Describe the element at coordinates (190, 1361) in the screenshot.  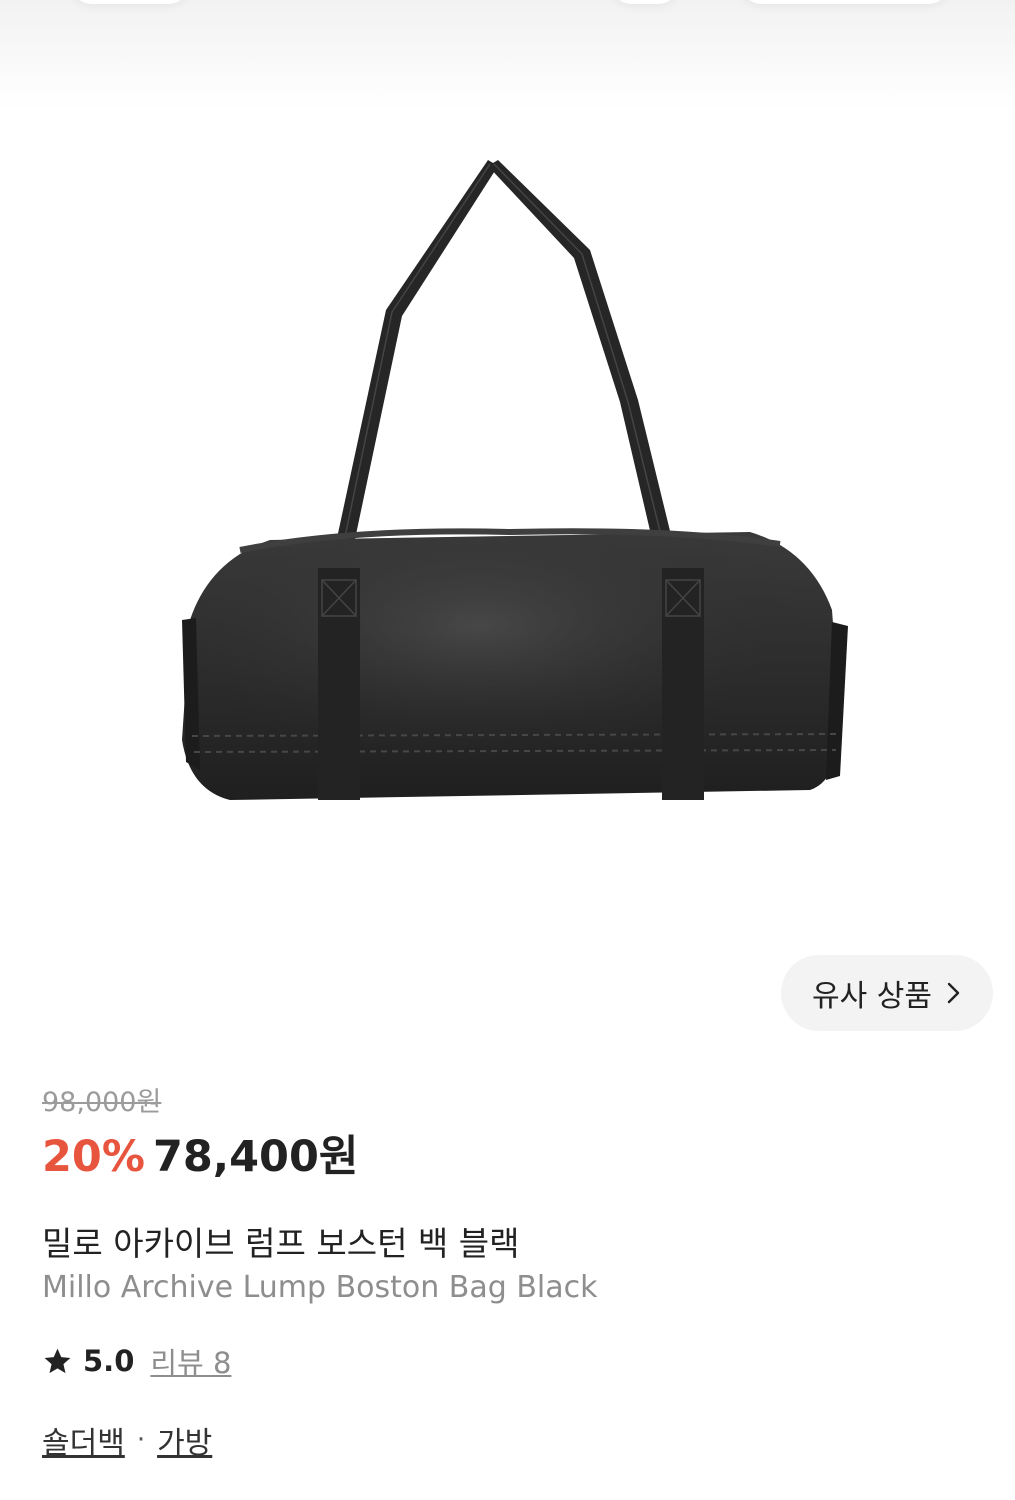
I see `reviews-link: 리뷰 8` at that location.